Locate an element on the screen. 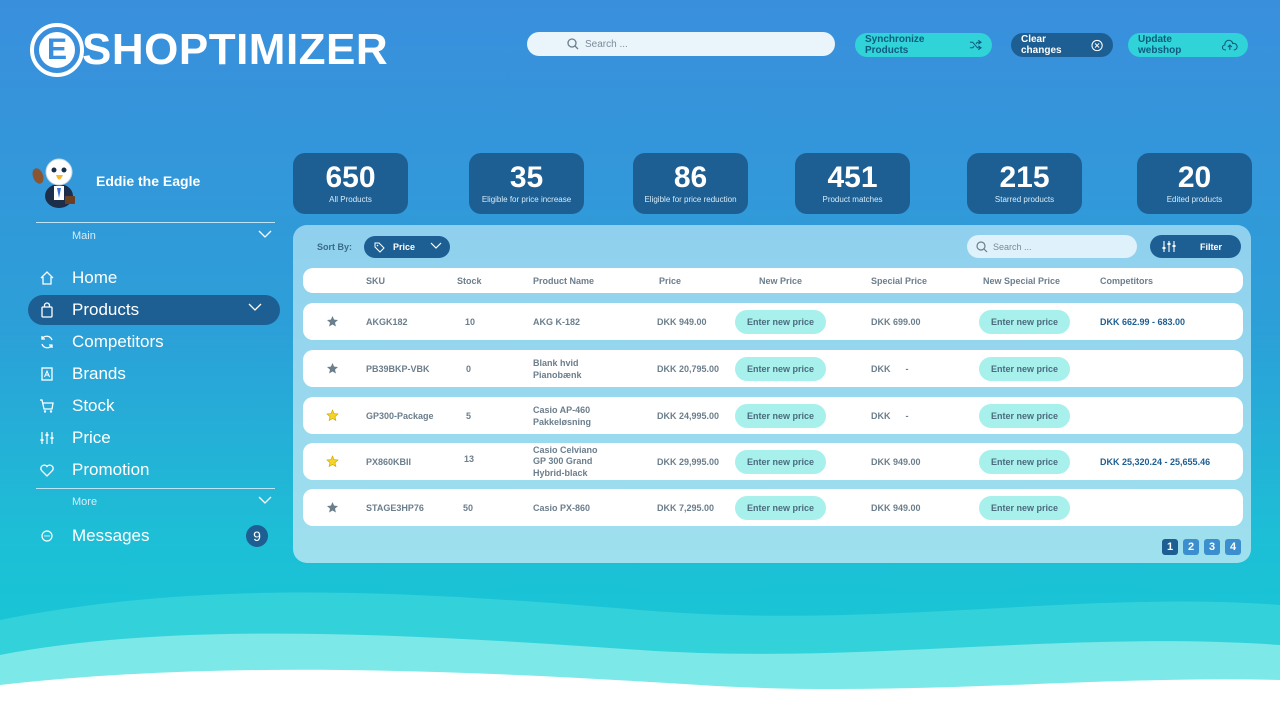 The width and height of the screenshot is (1280, 720). page-button-4: 4 is located at coordinates (1233, 547).